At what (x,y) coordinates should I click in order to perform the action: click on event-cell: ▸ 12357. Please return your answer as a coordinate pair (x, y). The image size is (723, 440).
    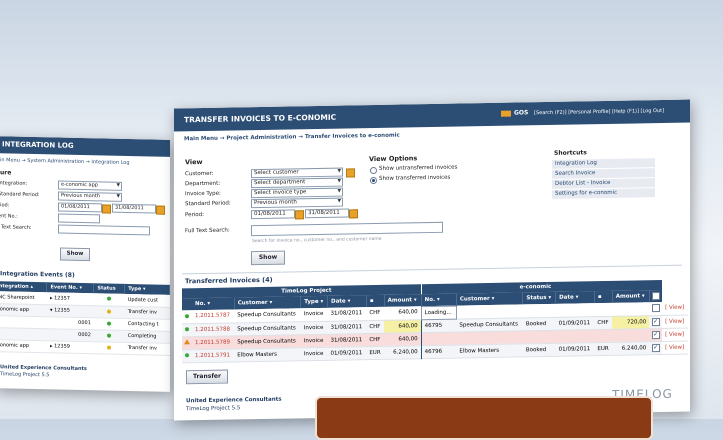
    Looking at the image, I should click on (70, 298).